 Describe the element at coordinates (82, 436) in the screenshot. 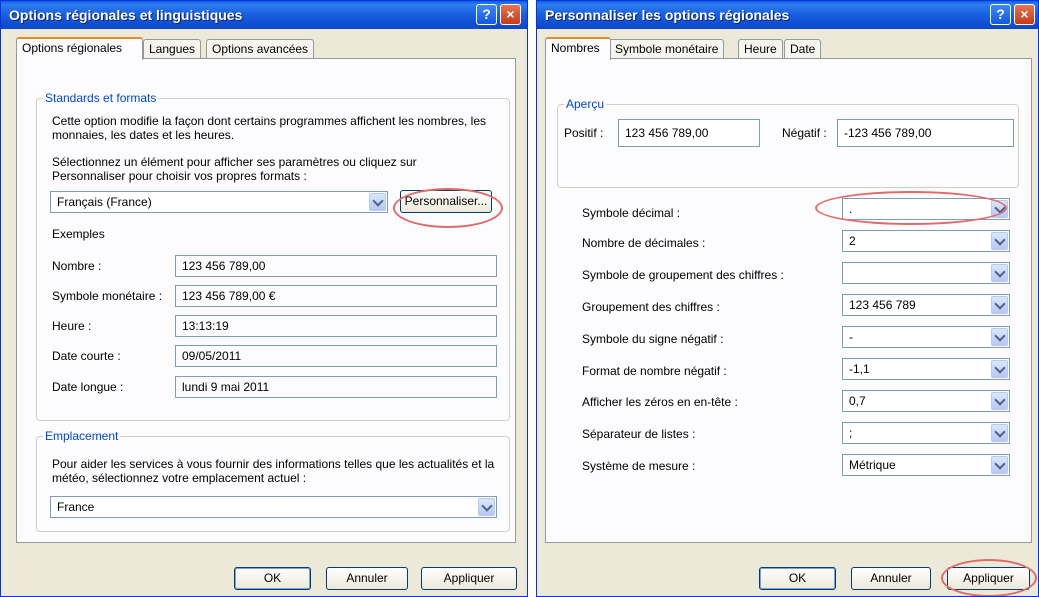

I see `location-legend: Emplacement` at that location.